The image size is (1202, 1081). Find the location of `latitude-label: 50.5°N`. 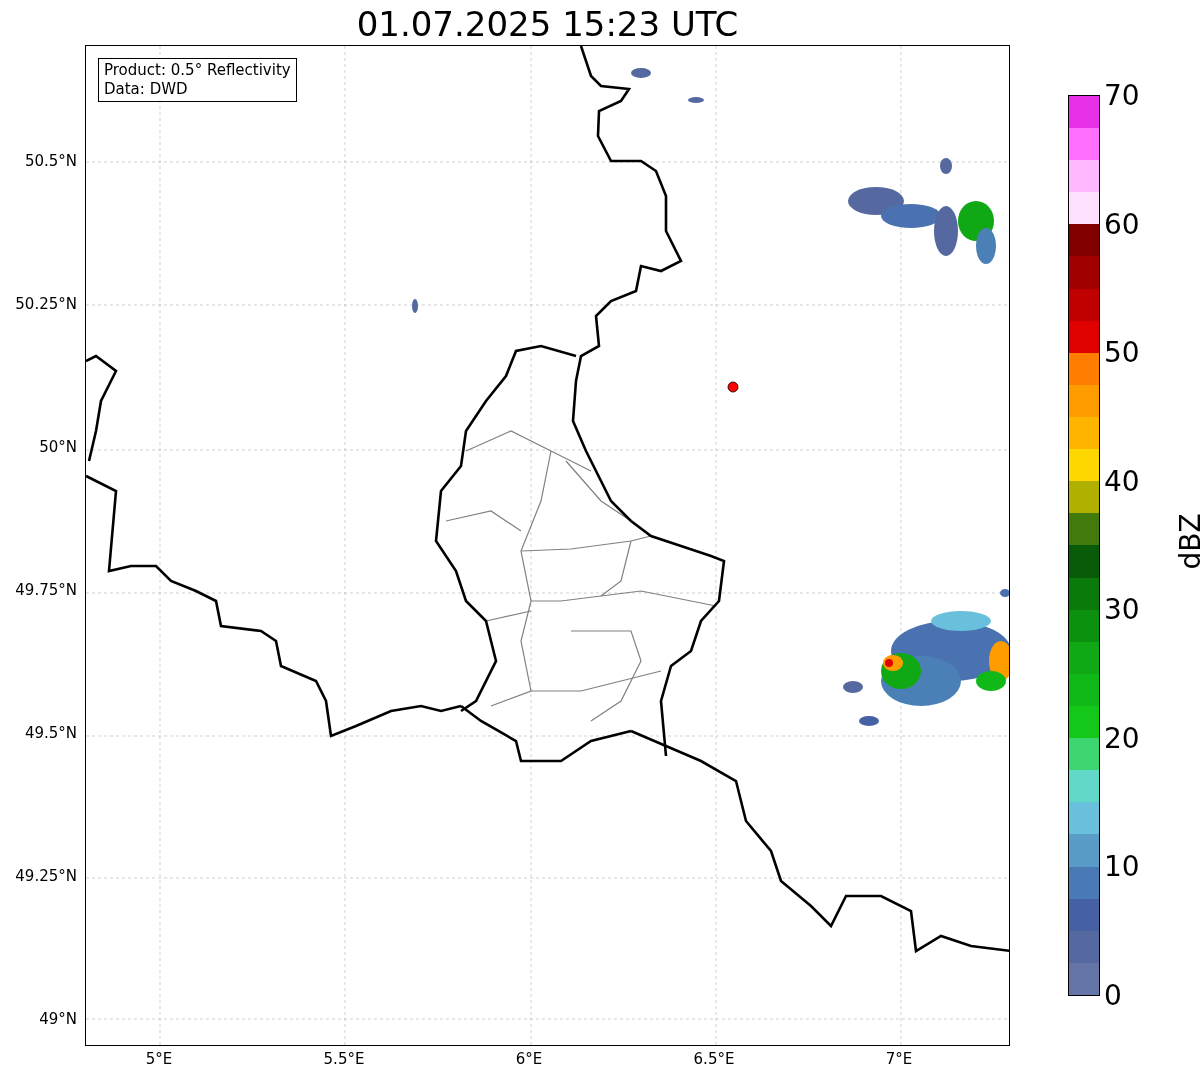

latitude-label: 50.5°N is located at coordinates (50, 161).